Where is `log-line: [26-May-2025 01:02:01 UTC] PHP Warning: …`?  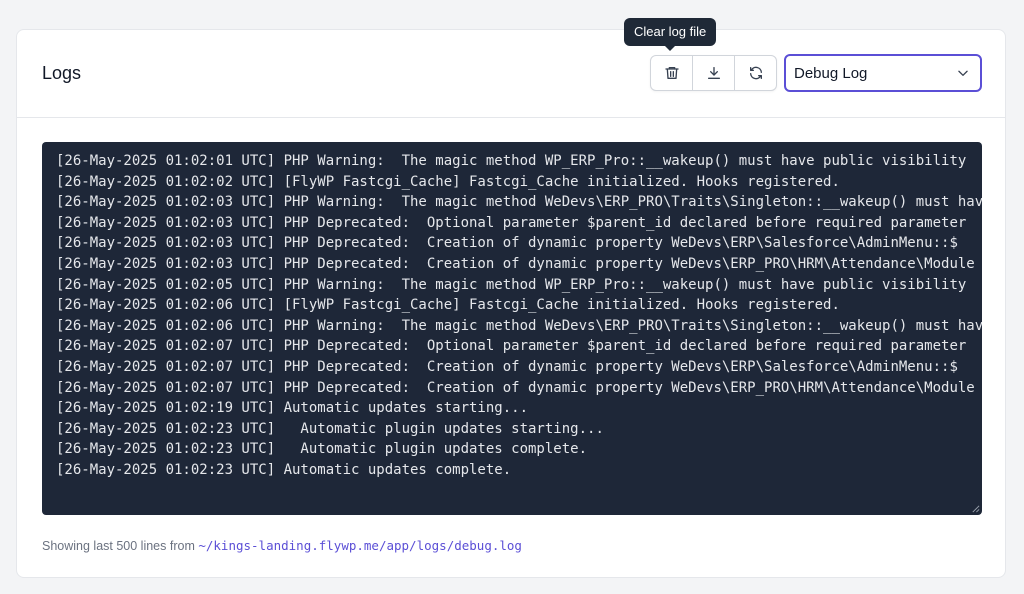 log-line: [26-May-2025 01:02:01 UTC] PHP Warning: … is located at coordinates (511, 161).